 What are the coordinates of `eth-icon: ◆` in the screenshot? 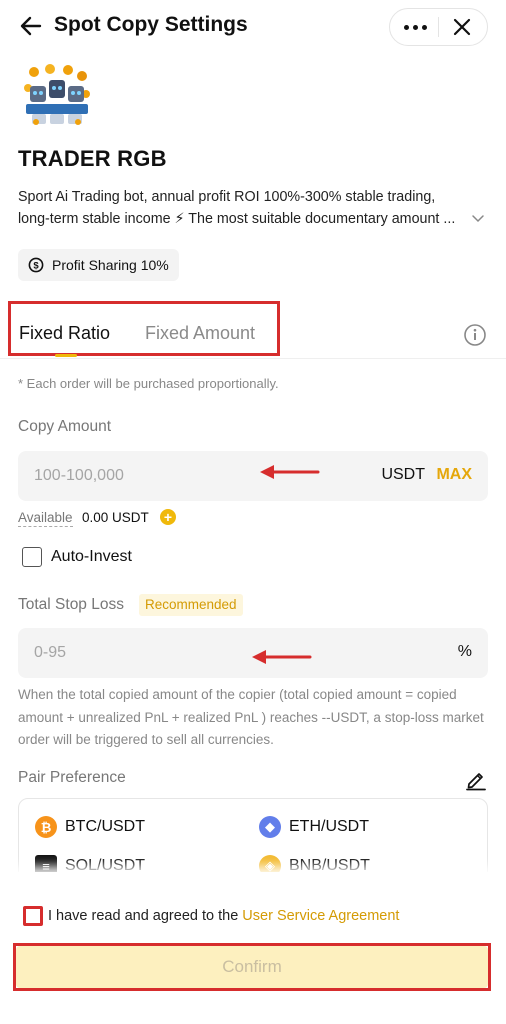 It's located at (270, 827).